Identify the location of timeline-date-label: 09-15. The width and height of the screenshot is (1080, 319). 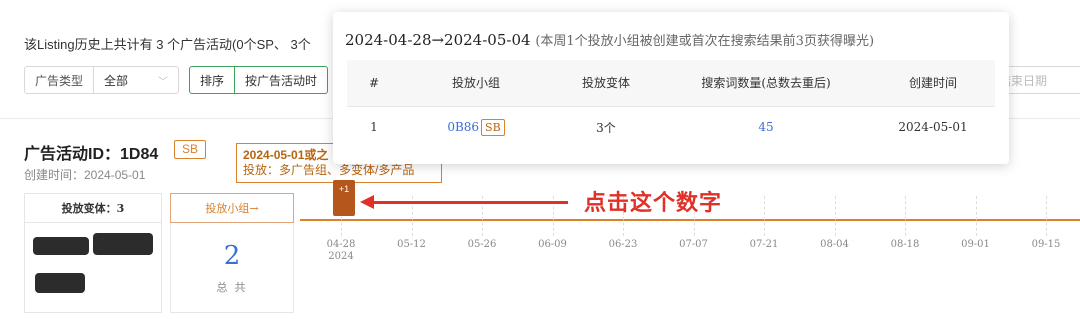
(1046, 244).